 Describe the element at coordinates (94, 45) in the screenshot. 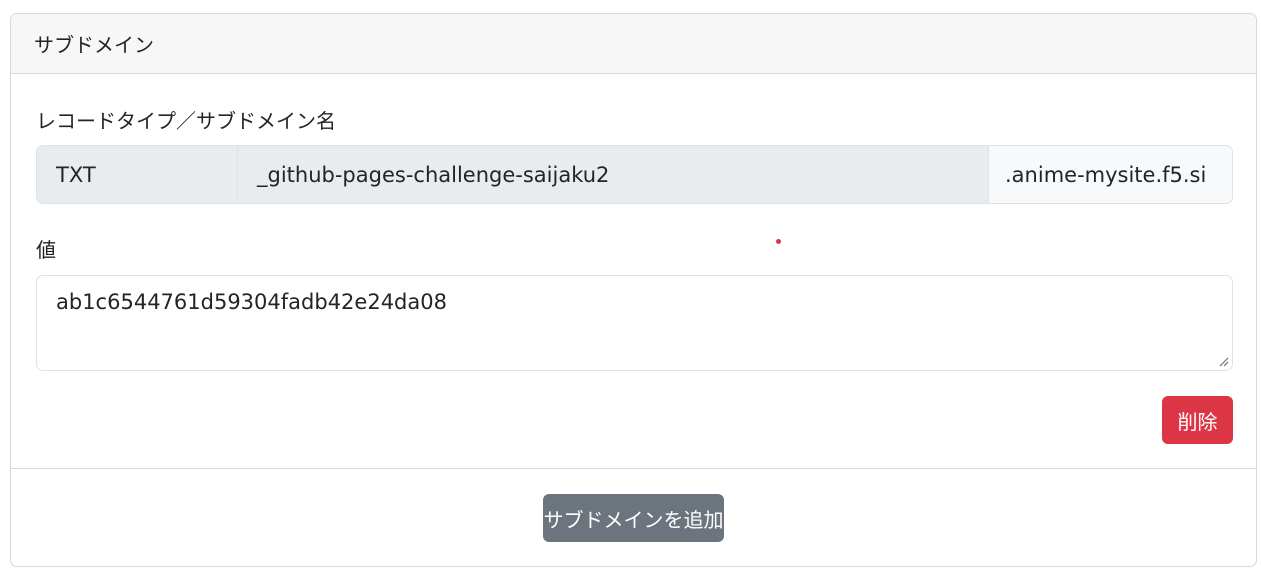

I see `card-title: サブドメイン` at that location.